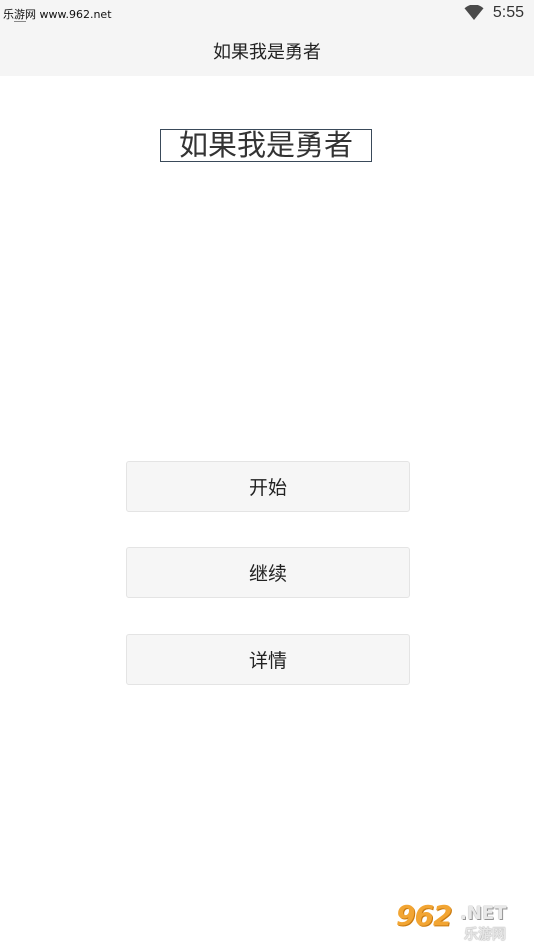 This screenshot has width=534, height=949. Describe the element at coordinates (268, 659) in the screenshot. I see `details-button: 详情` at that location.